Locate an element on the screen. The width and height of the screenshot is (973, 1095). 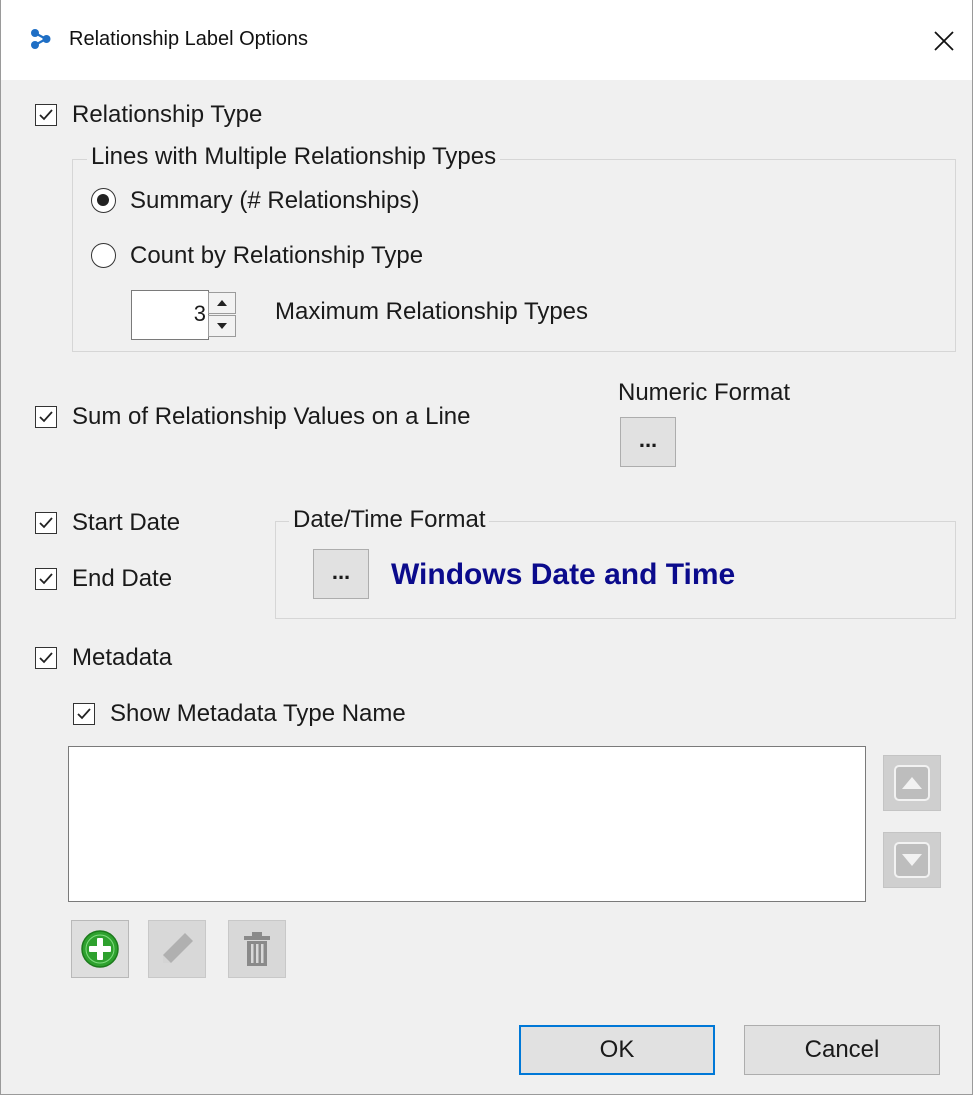
close-icon is located at coordinates (944, 41).